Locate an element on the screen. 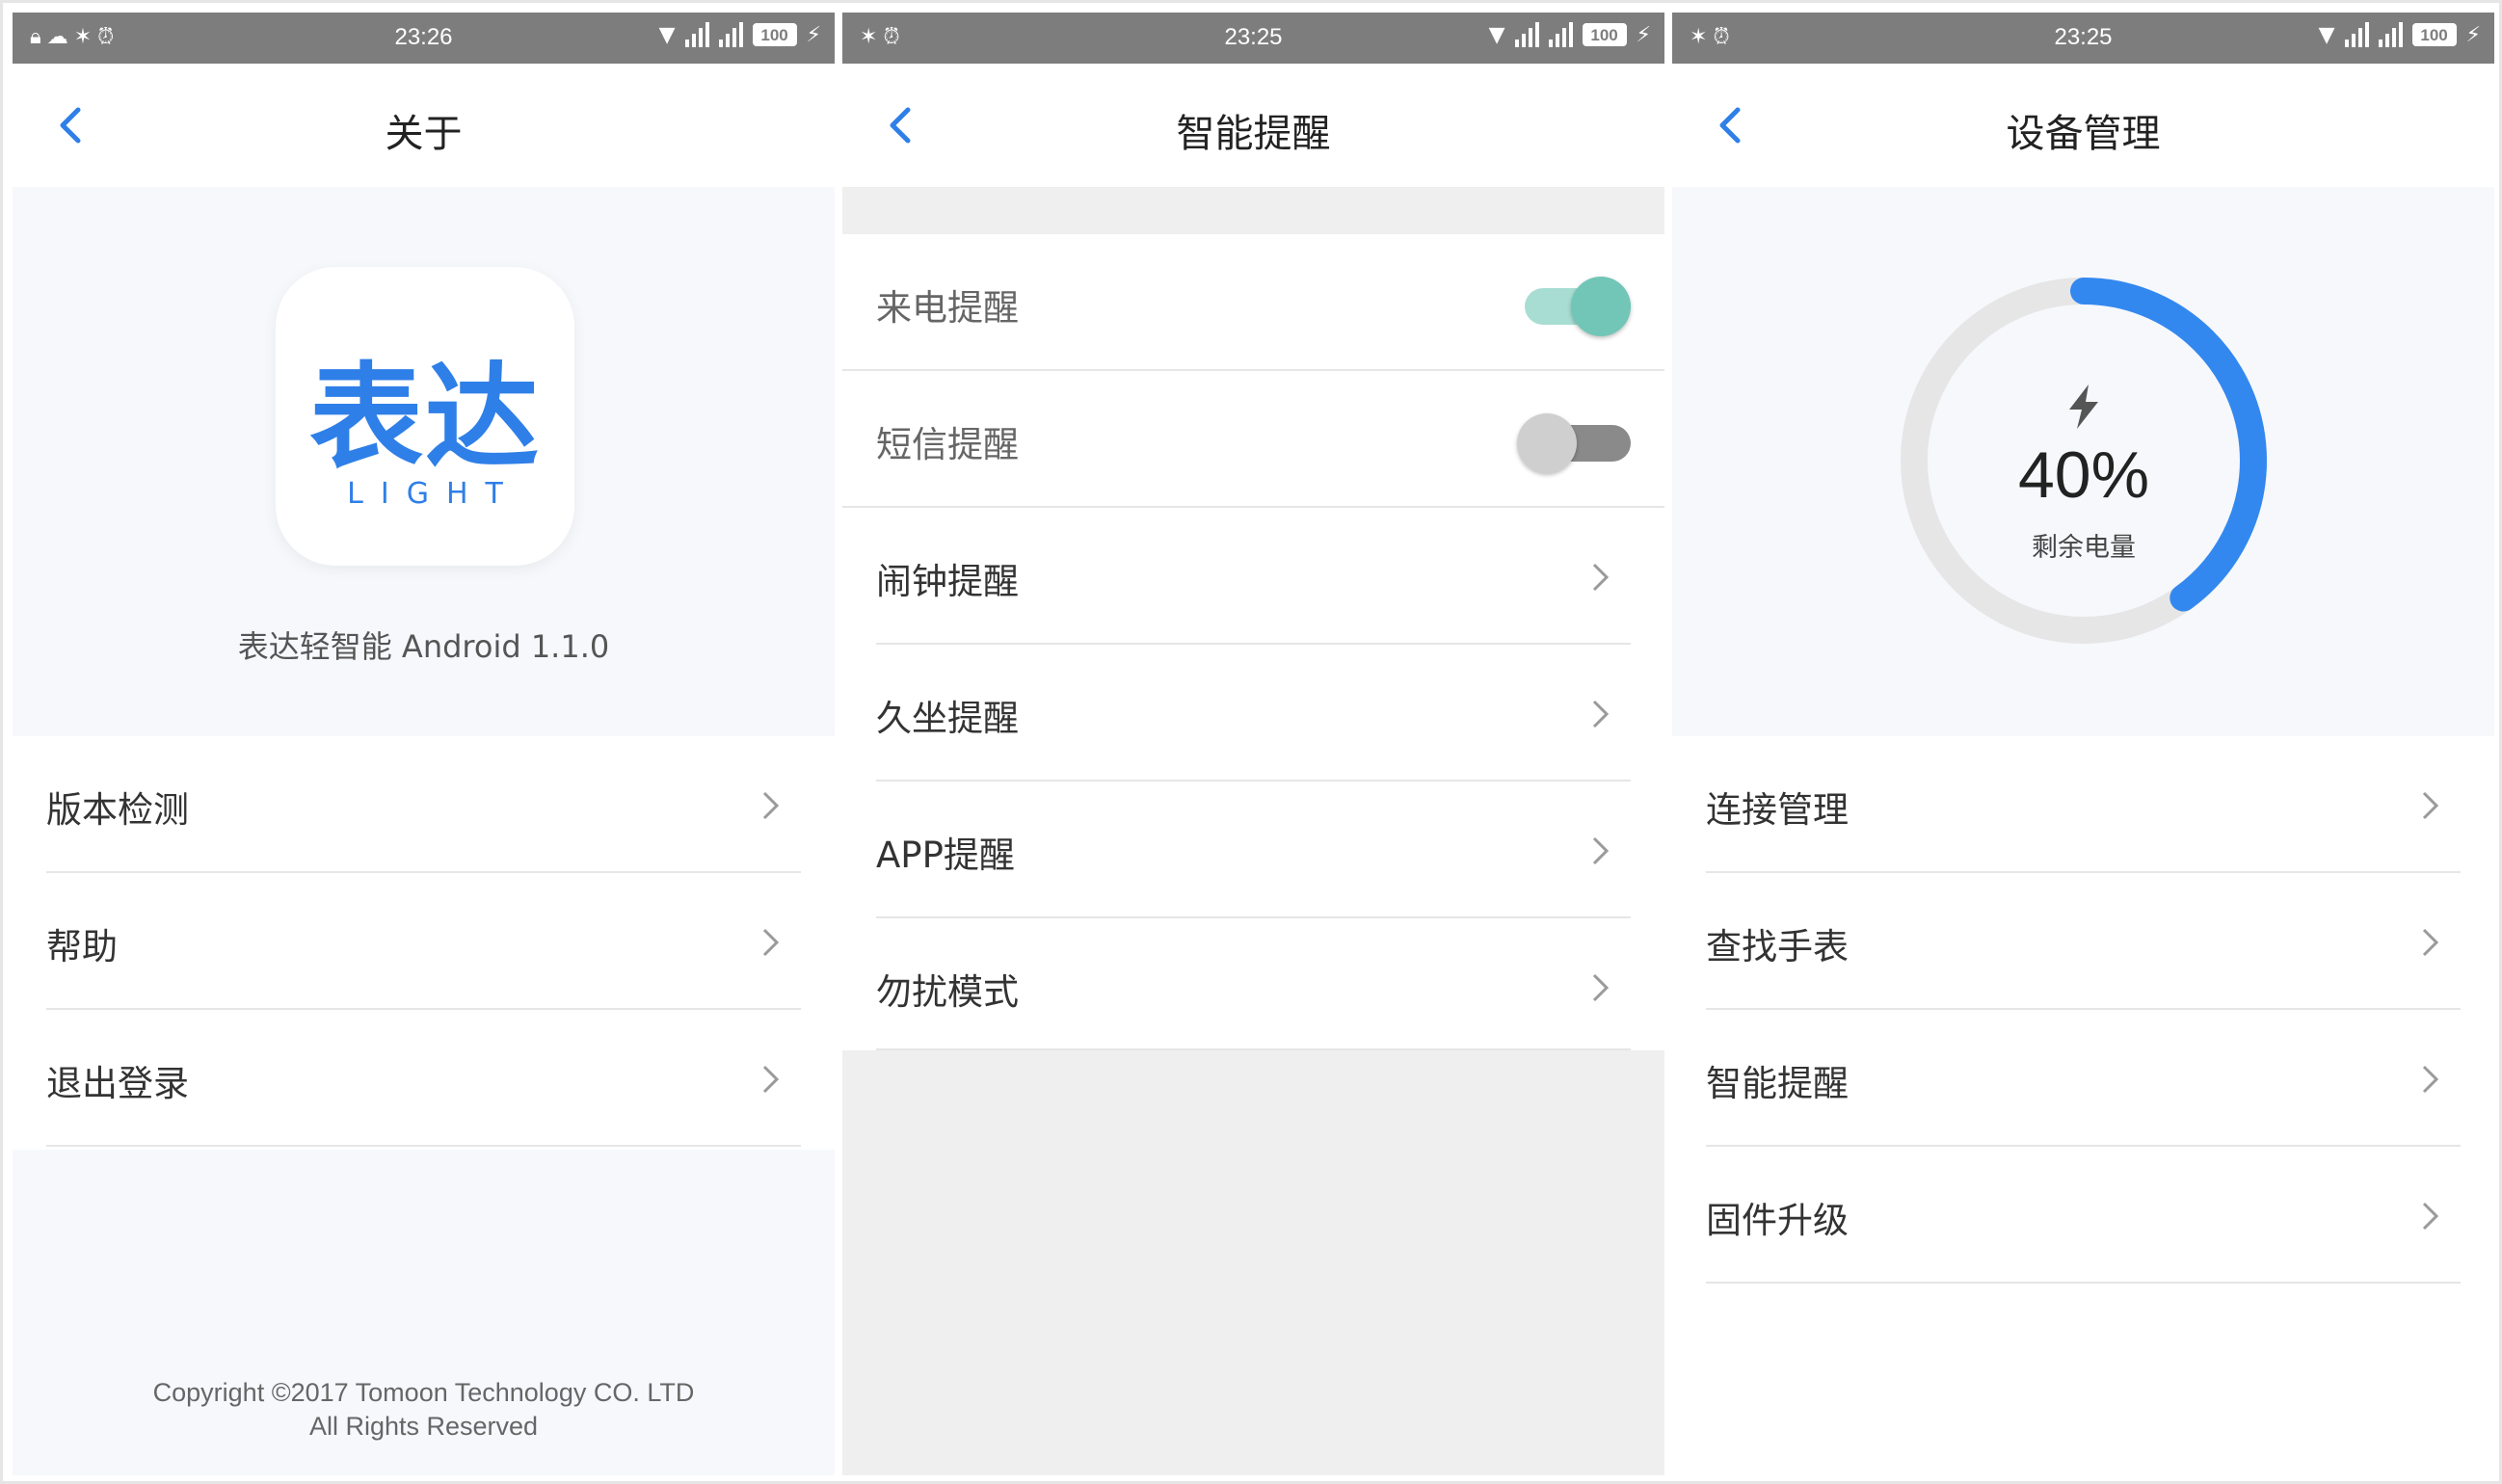 The image size is (2502, 1484). menu-item-connection: 连接管理 is located at coordinates (2083, 804).